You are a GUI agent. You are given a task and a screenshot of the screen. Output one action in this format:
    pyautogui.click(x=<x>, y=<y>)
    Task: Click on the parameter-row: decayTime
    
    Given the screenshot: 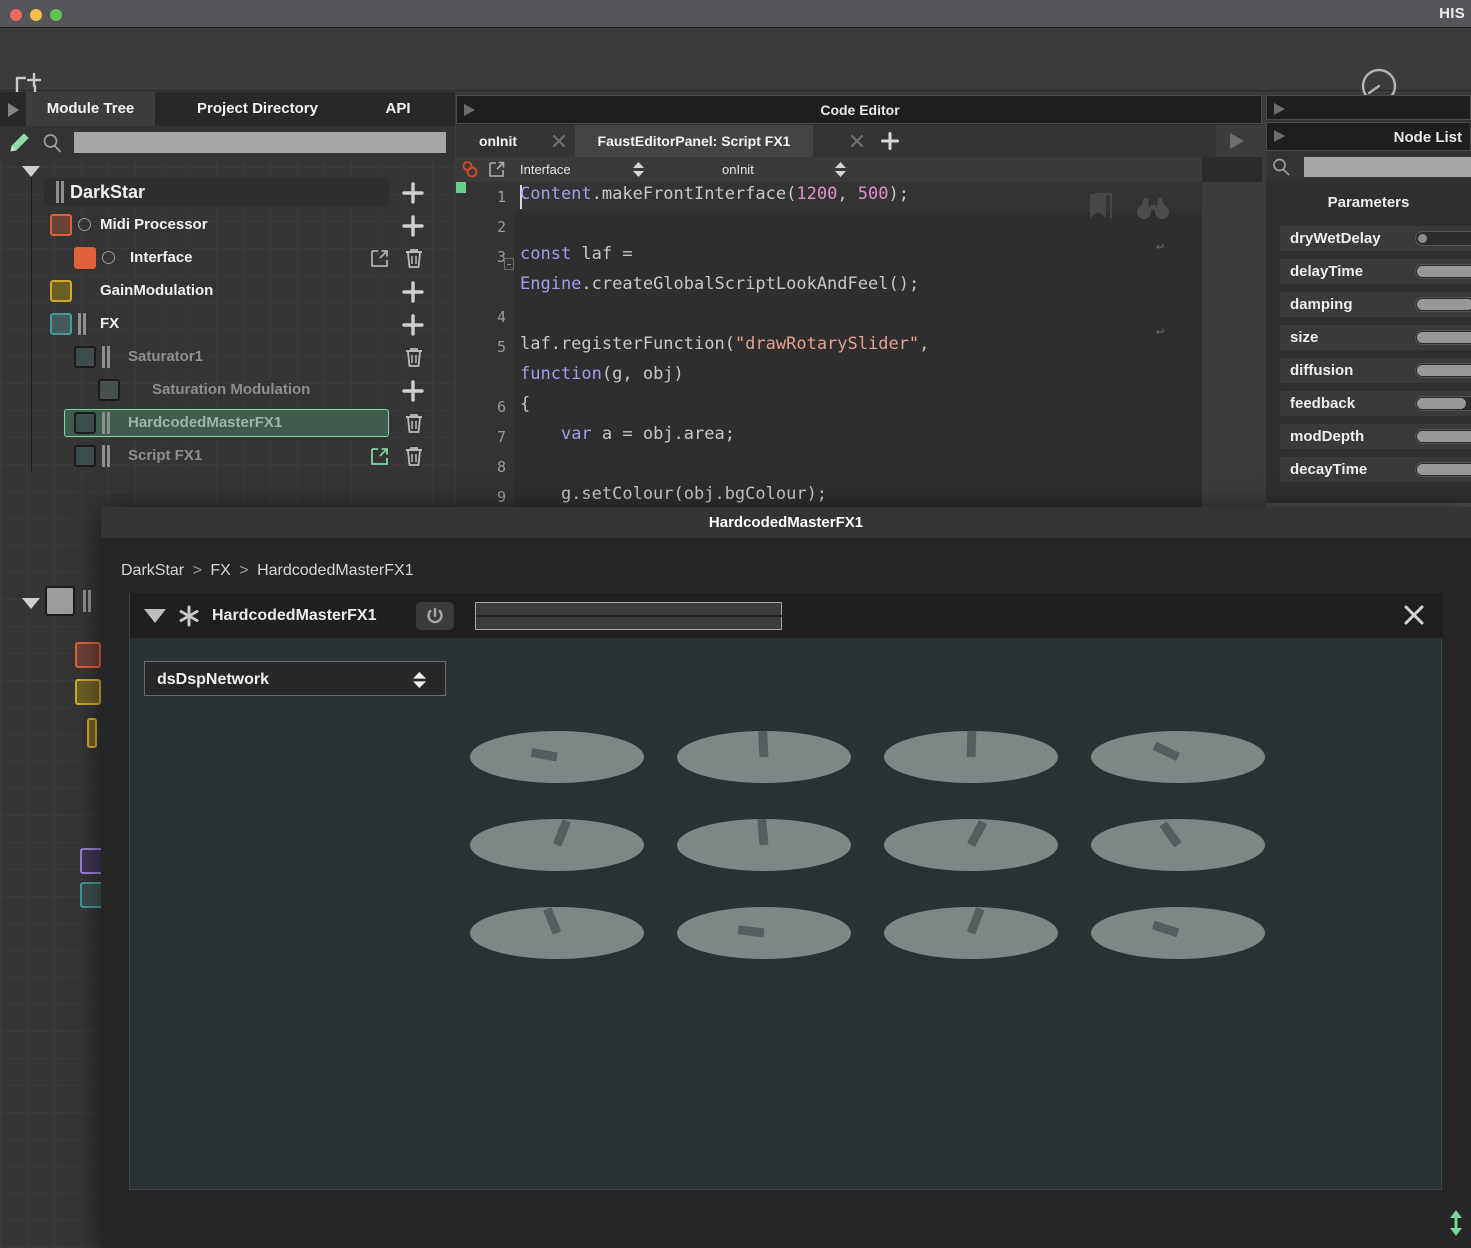 What is the action you would take?
    pyautogui.click(x=1375, y=469)
    